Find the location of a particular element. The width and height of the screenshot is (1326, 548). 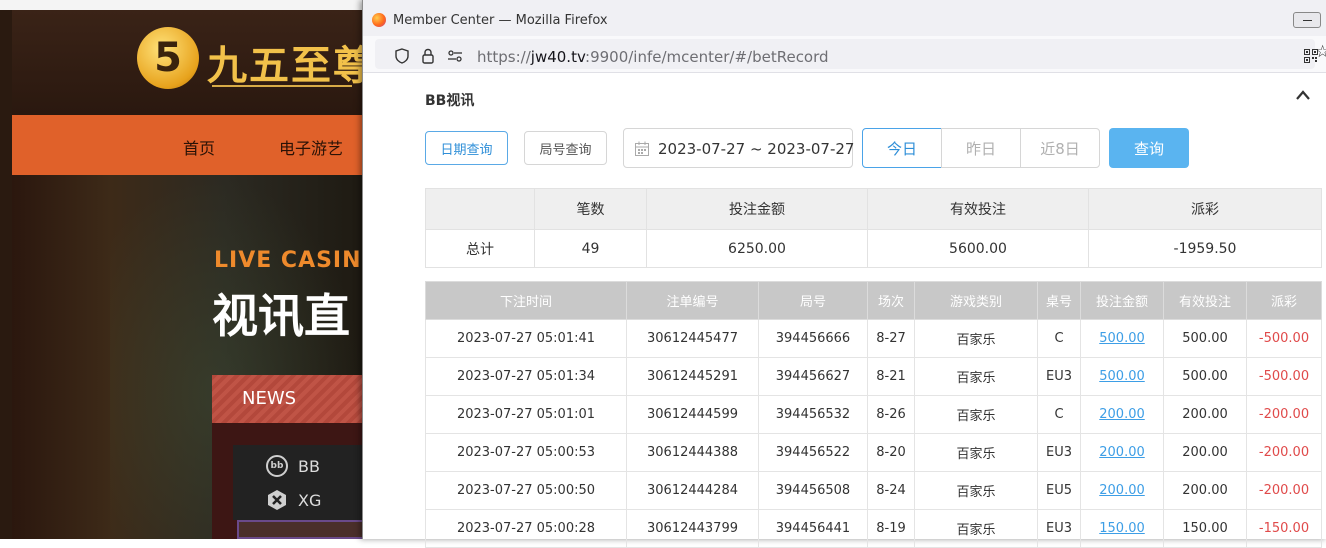

provider-thumbnail is located at coordinates (301, 529).